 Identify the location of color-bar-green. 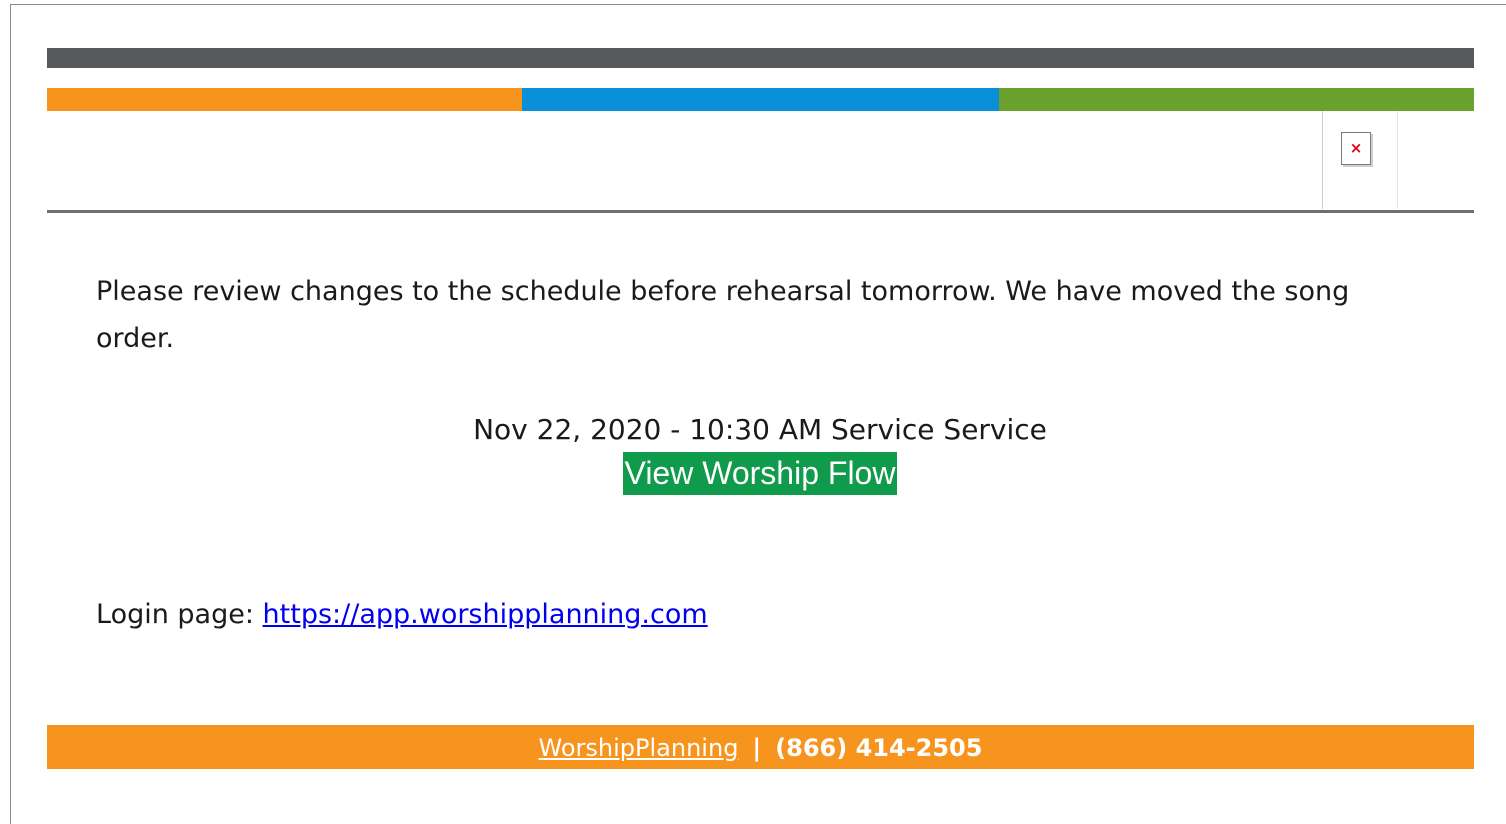
(1236, 99).